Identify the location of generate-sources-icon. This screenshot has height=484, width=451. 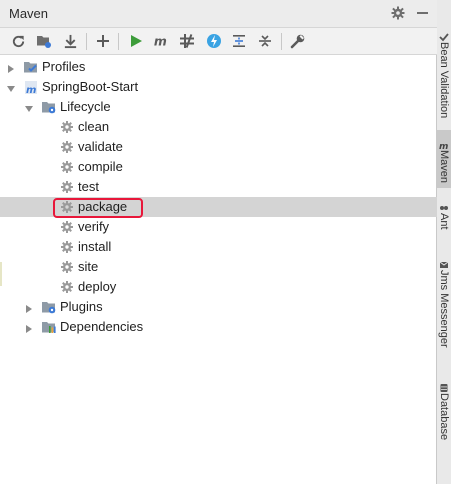
(44, 41).